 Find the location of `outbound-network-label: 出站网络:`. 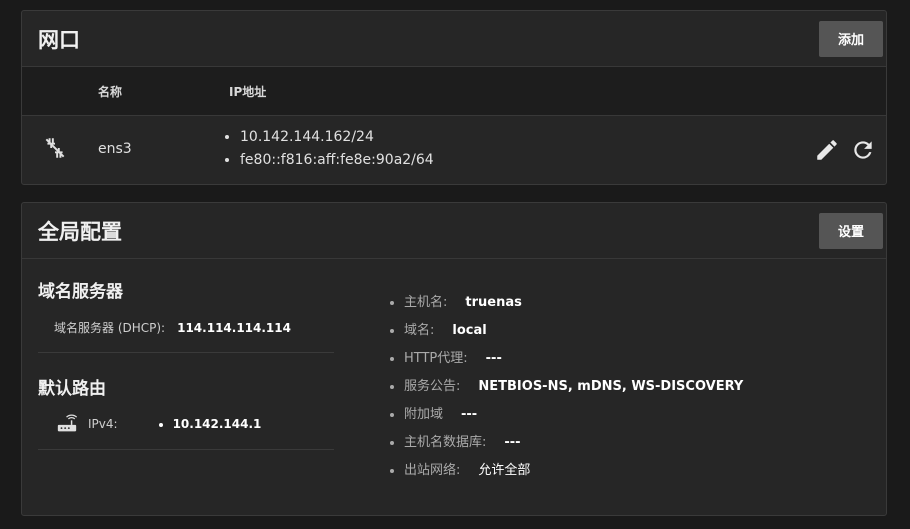

outbound-network-label: 出站网络: is located at coordinates (432, 470).